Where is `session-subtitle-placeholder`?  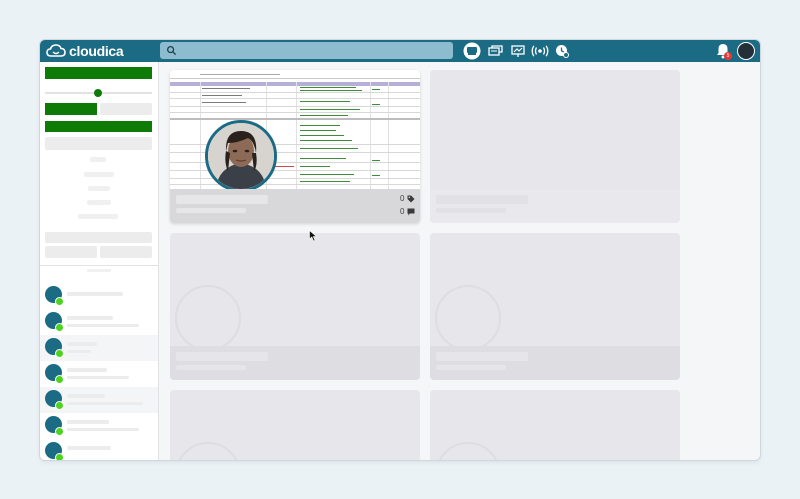 session-subtitle-placeholder is located at coordinates (211, 210).